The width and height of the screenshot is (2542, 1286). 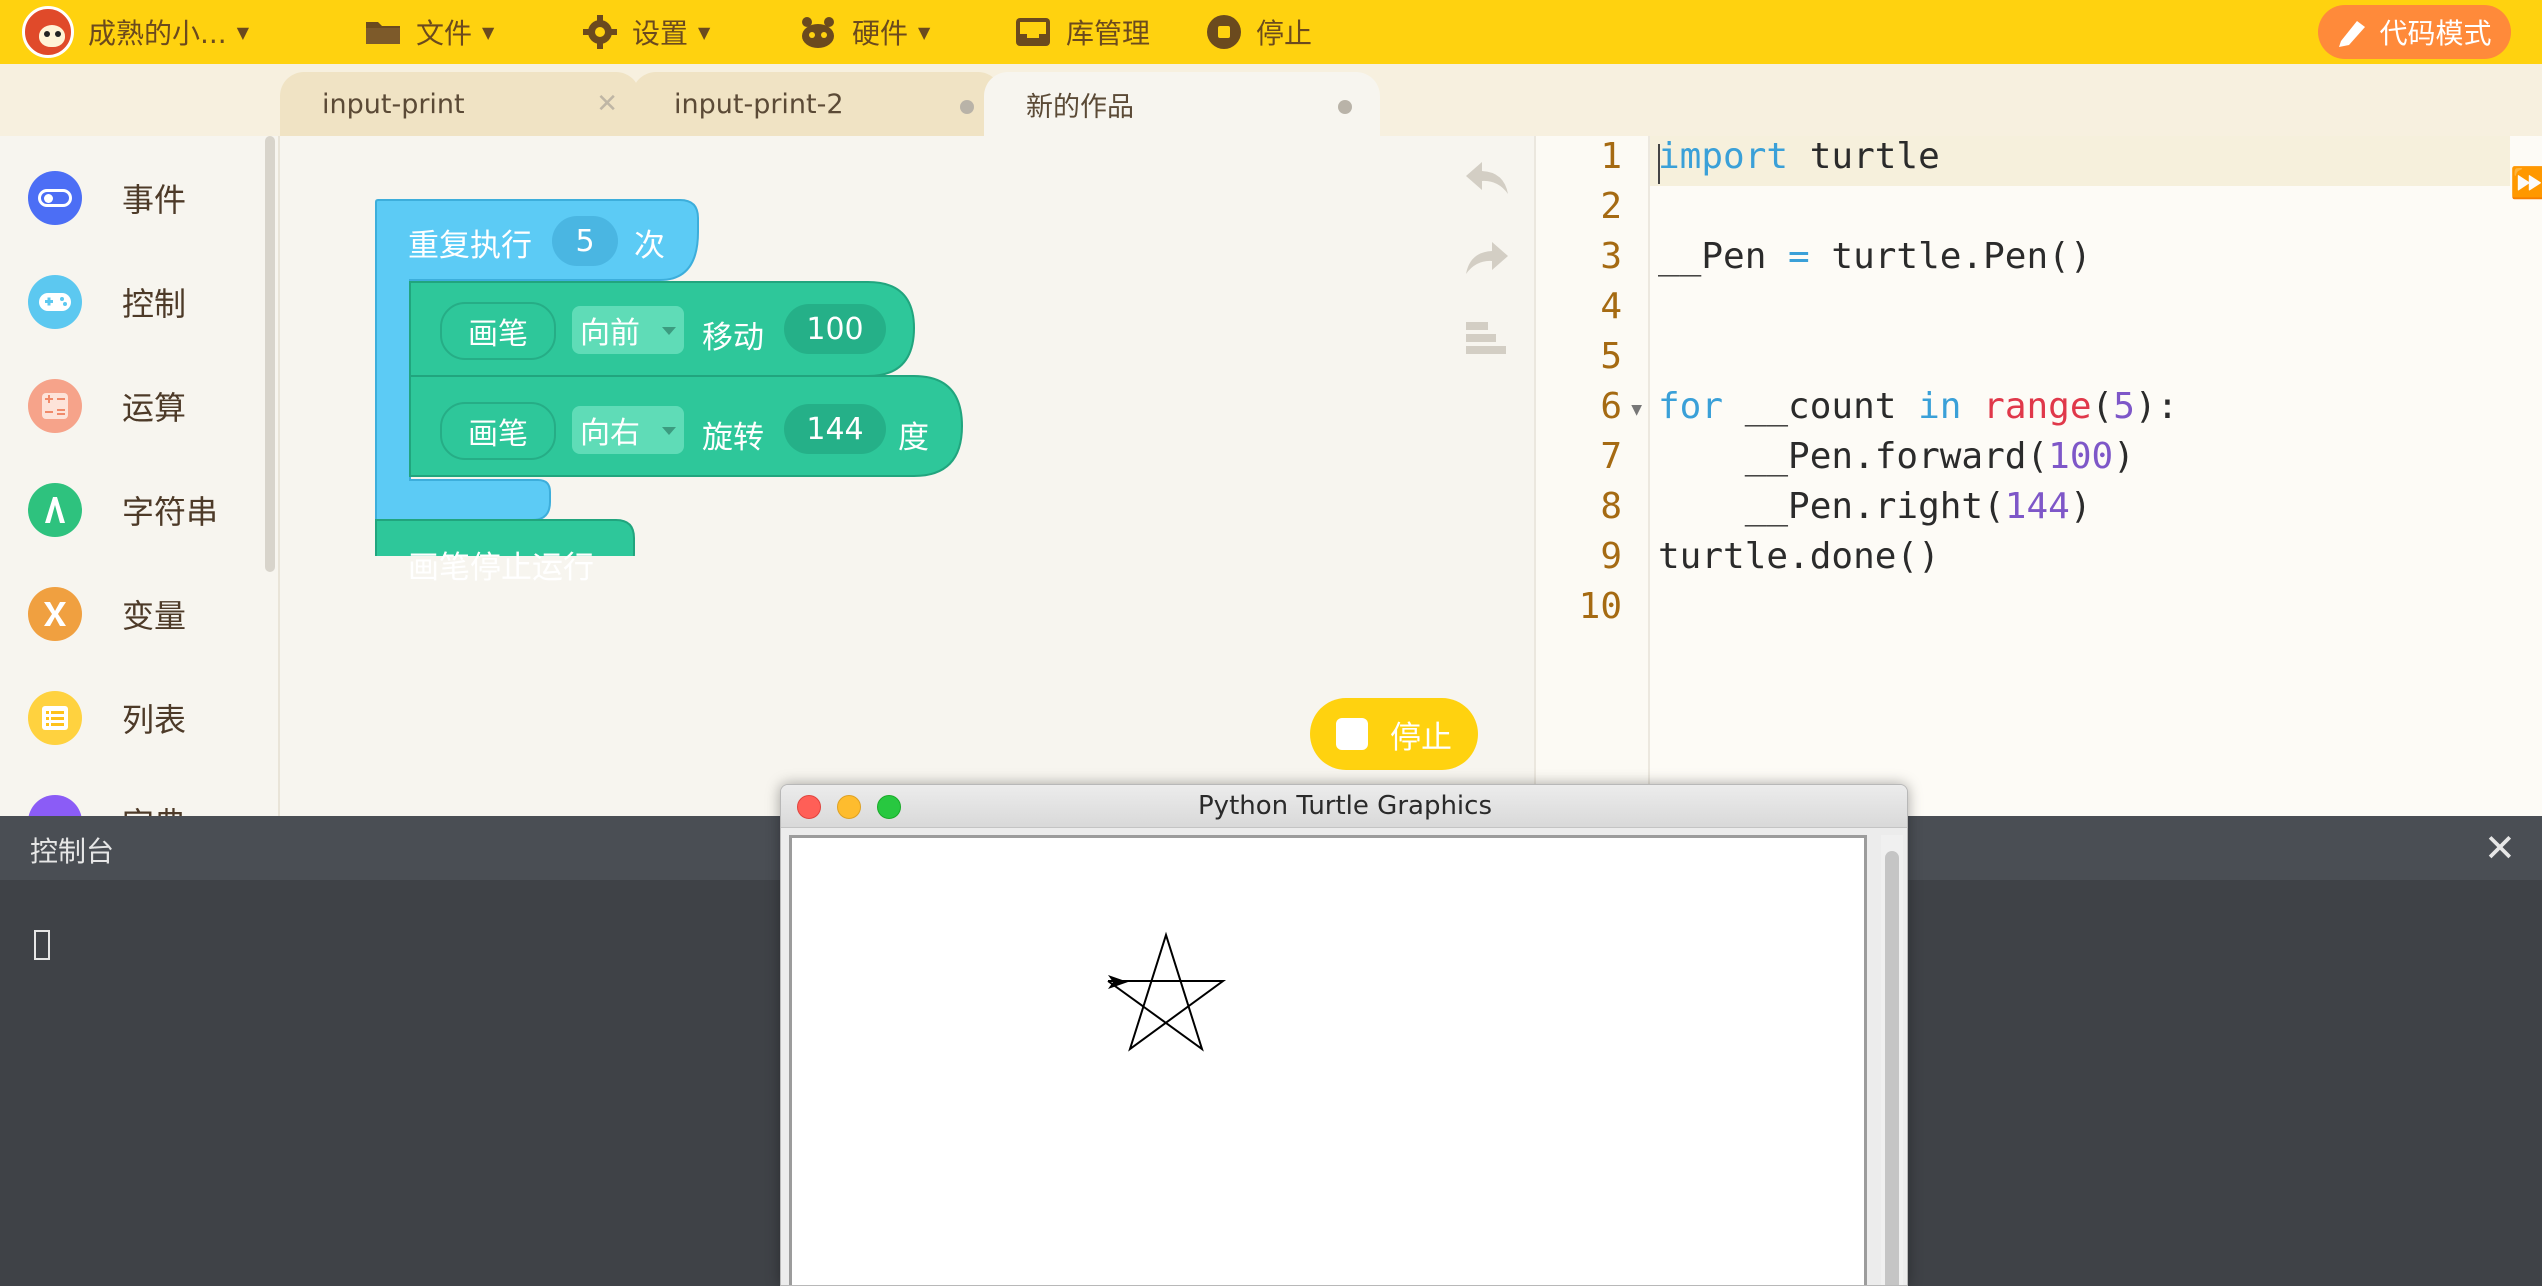 I want to click on stop-square-icon, so click(x=1352, y=734).